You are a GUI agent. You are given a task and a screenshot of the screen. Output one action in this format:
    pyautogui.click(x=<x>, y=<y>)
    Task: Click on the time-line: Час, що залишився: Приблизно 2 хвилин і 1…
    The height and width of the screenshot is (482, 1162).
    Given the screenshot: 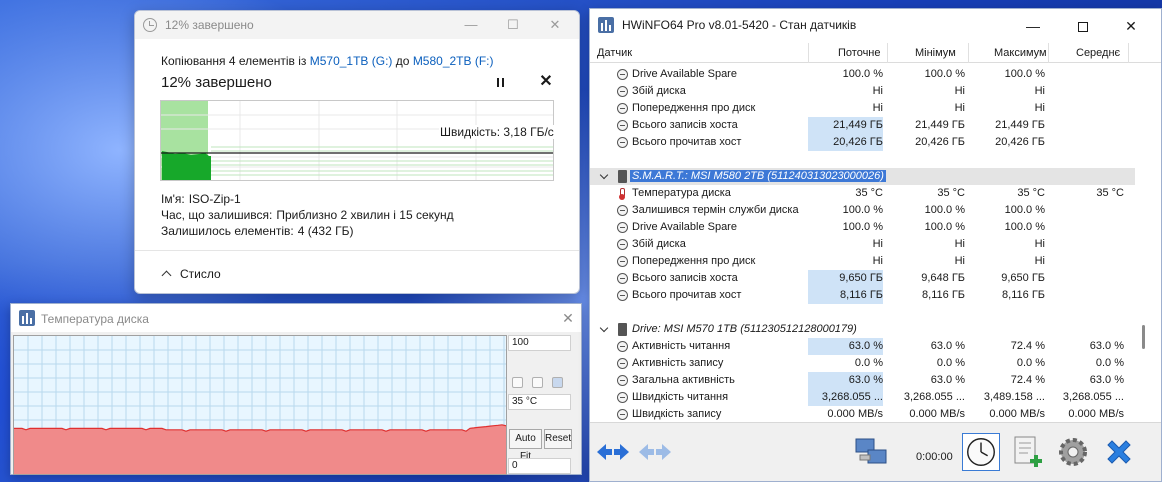 What is the action you would take?
    pyautogui.click(x=307, y=215)
    